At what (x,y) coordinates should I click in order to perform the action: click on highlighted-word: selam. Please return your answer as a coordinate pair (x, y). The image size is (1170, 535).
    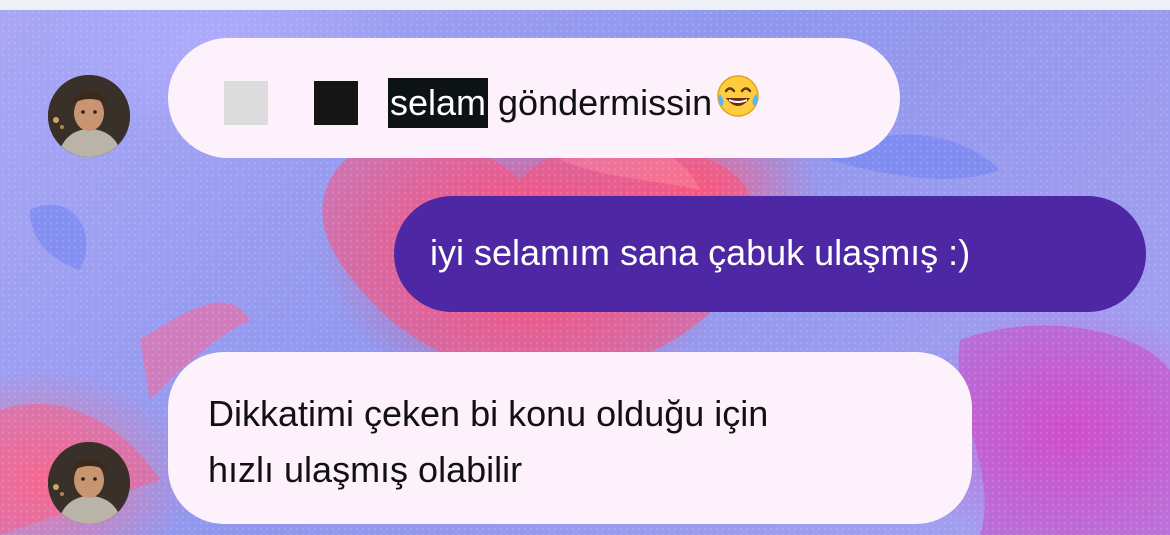
    Looking at the image, I should click on (438, 102).